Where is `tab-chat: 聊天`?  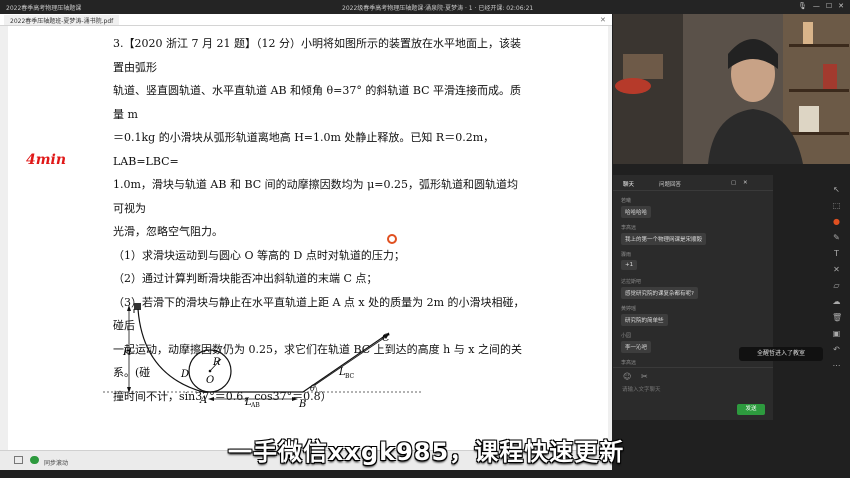
tab-chat: 聊天 is located at coordinates (628, 184).